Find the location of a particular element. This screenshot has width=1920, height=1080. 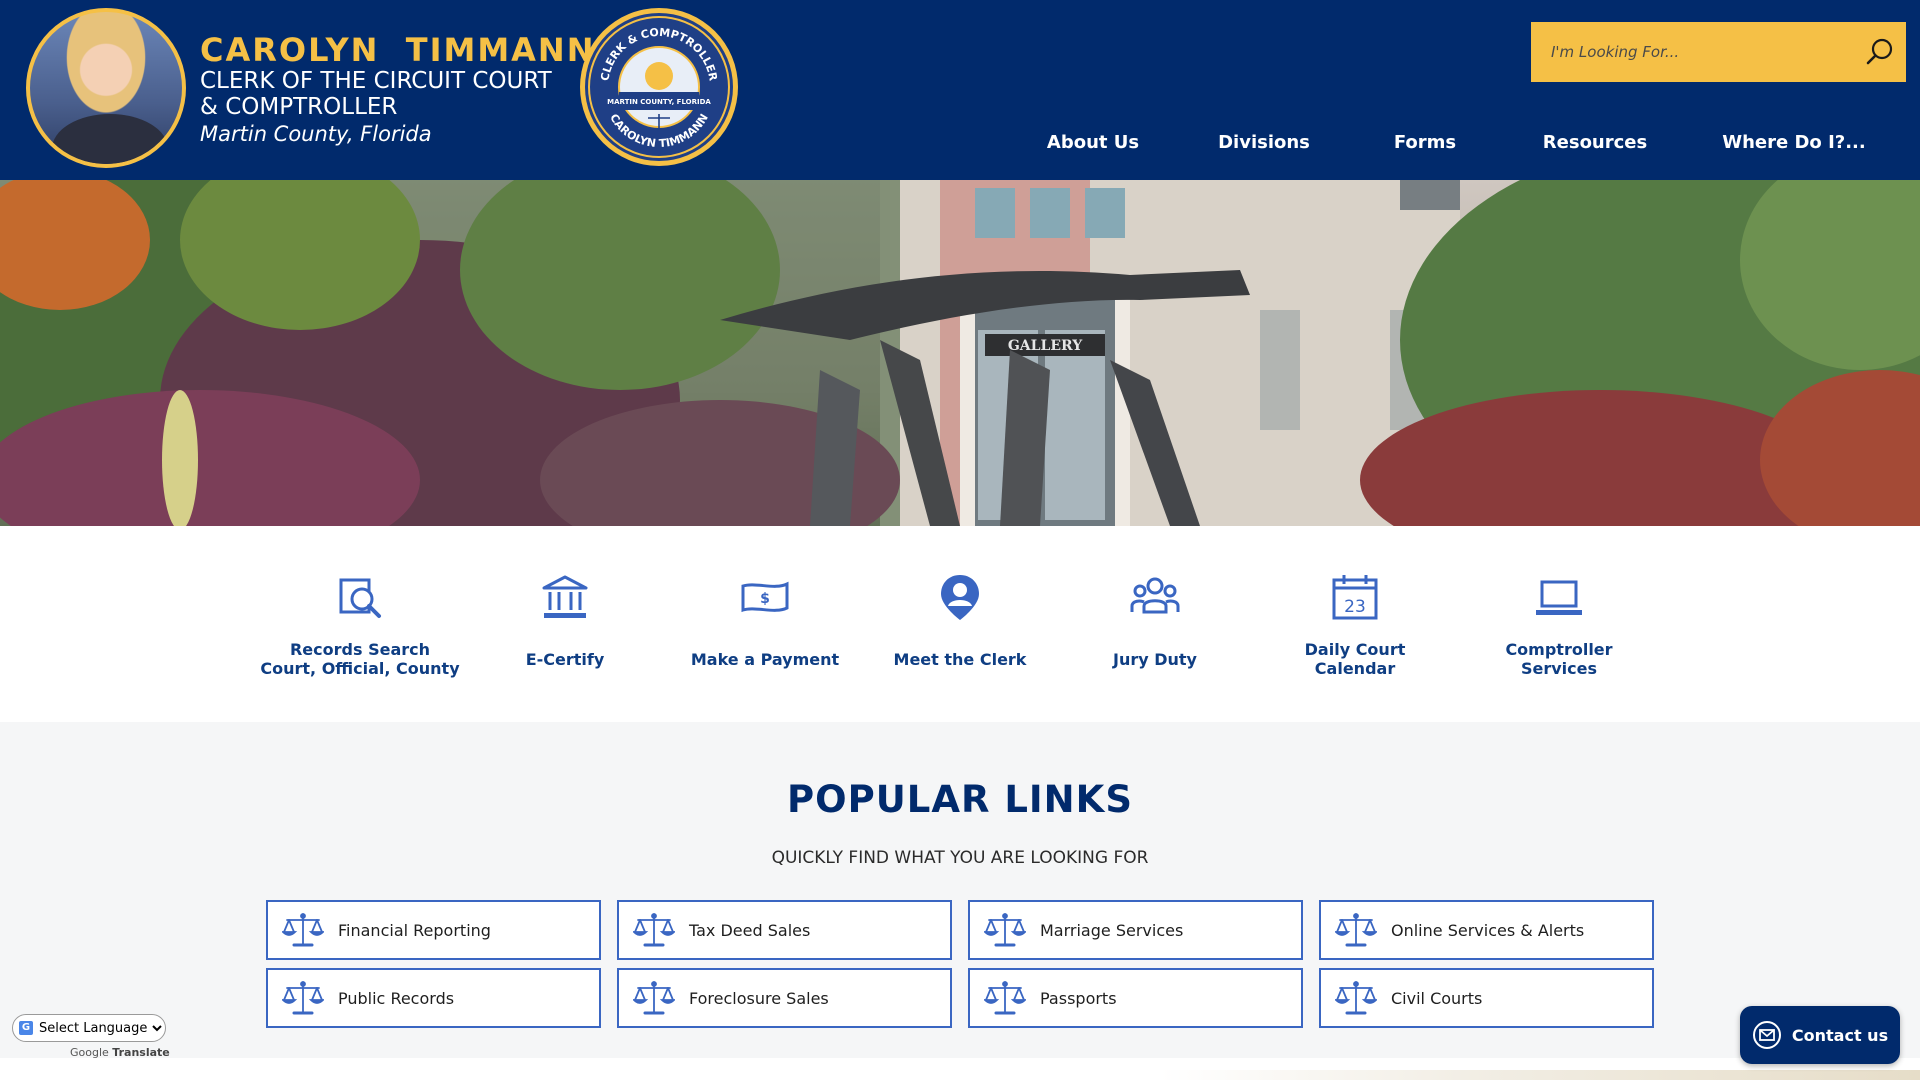

laptop-icon is located at coordinates (1559, 597).